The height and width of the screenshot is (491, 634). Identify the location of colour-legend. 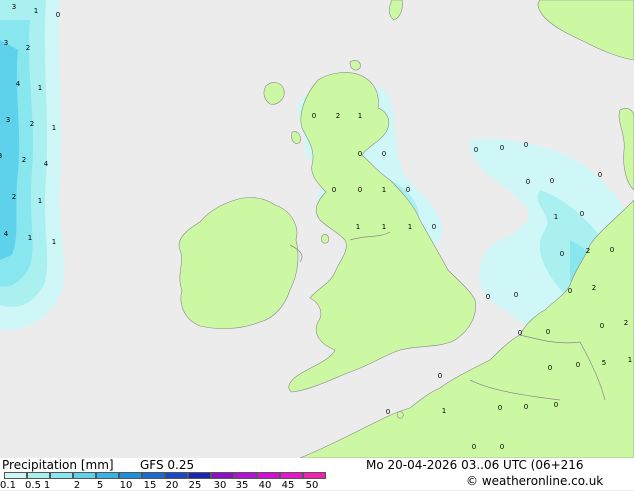
(165, 475).